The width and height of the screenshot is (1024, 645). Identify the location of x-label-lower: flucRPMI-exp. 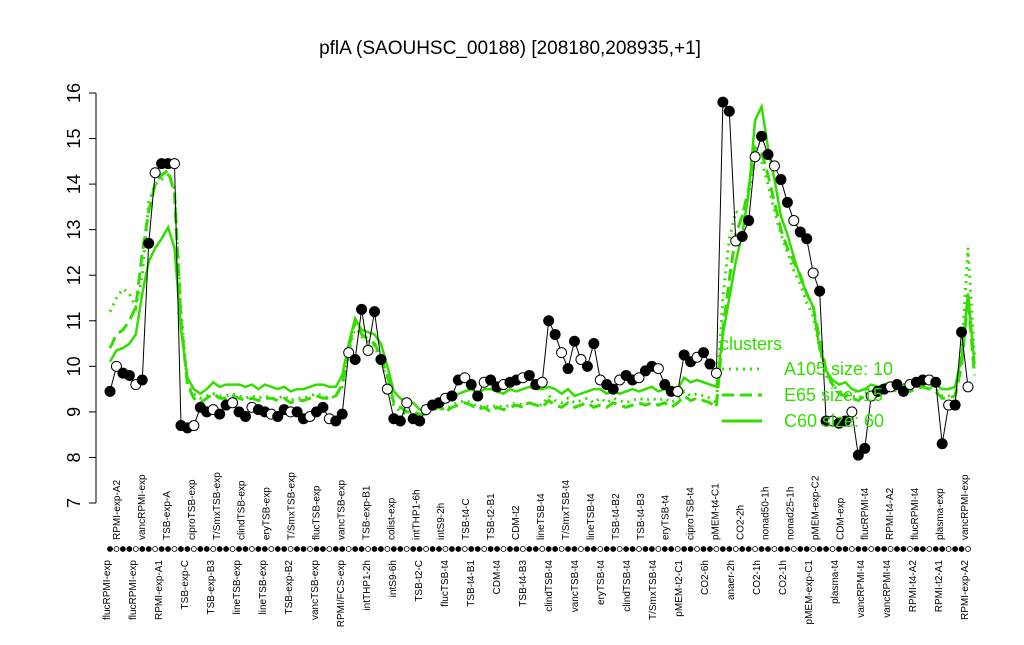
(107, 590).